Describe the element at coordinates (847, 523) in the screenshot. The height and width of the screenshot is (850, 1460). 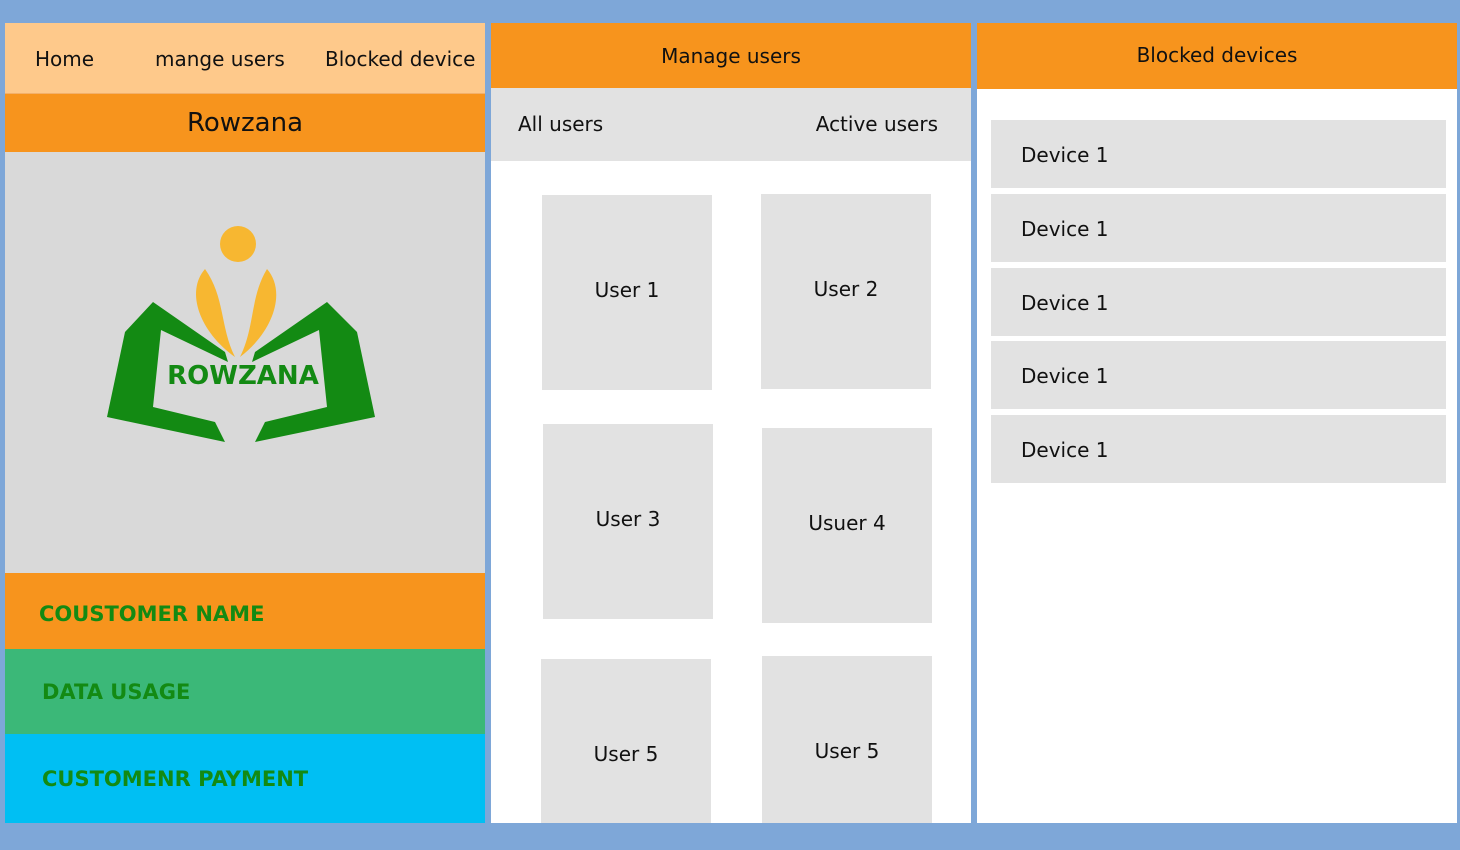
I see `user-card-label: Usuer 4` at that location.